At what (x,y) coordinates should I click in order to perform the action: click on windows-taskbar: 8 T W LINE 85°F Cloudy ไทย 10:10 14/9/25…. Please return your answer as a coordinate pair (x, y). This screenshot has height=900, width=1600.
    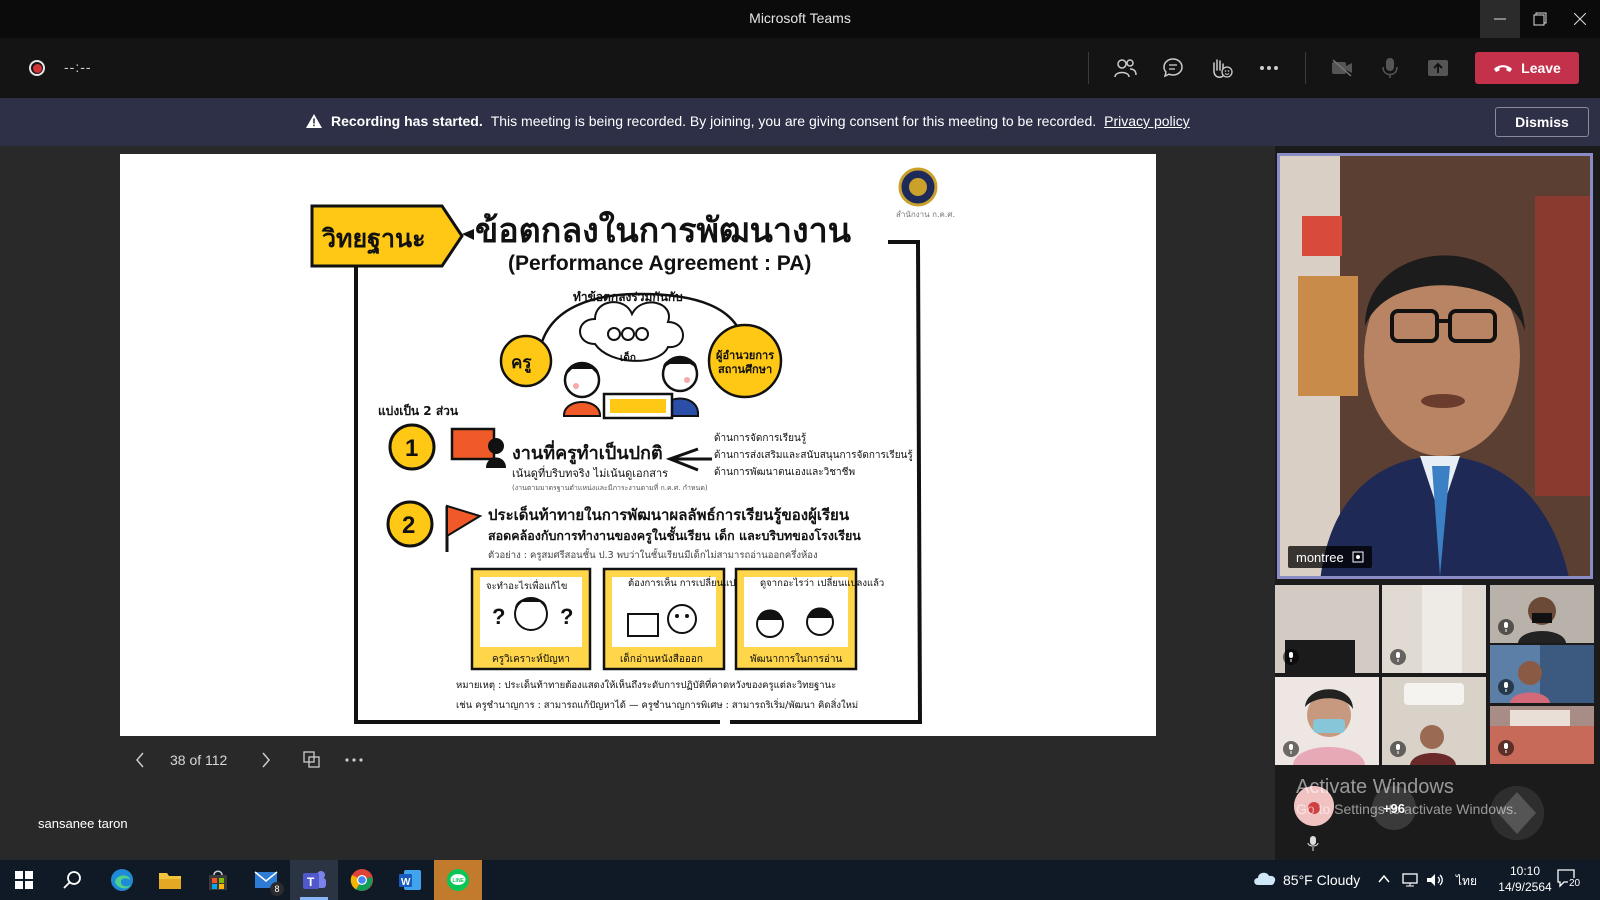
    Looking at the image, I should click on (800, 880).